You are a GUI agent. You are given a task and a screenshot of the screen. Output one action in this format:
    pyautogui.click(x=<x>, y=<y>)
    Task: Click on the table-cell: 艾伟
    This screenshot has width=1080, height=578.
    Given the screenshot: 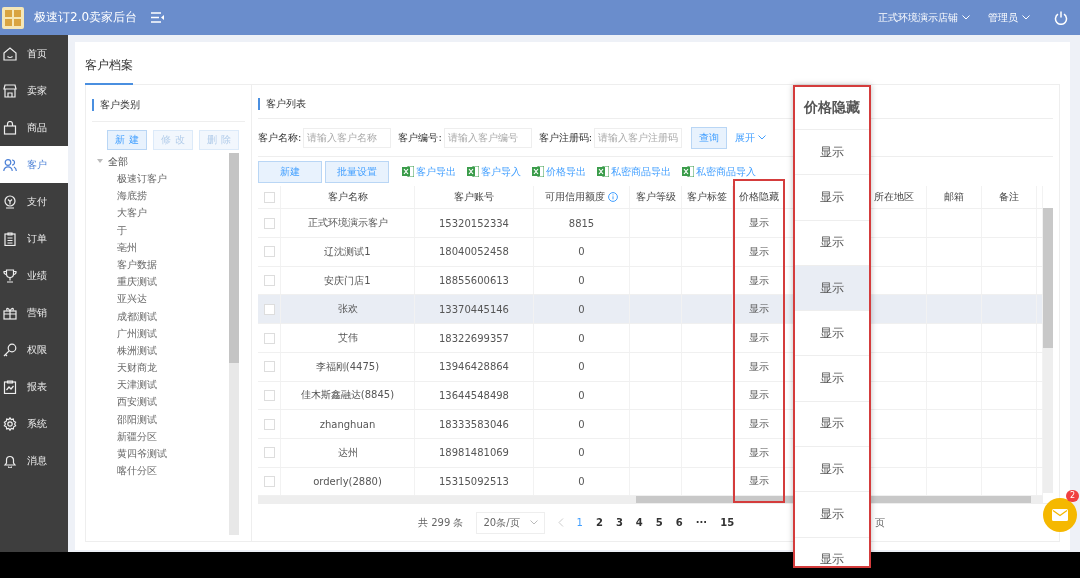 What is the action you would take?
    pyautogui.click(x=347, y=338)
    